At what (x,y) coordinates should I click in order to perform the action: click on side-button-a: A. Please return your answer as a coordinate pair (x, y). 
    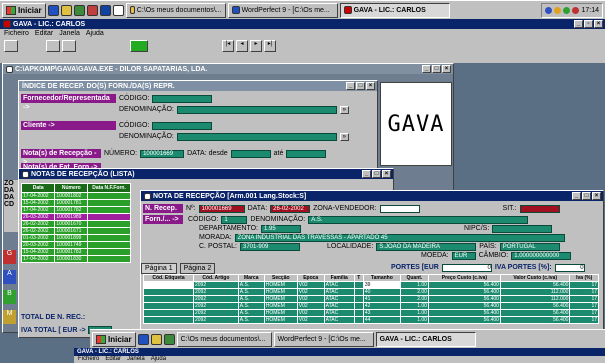
    Looking at the image, I should click on (9, 277).